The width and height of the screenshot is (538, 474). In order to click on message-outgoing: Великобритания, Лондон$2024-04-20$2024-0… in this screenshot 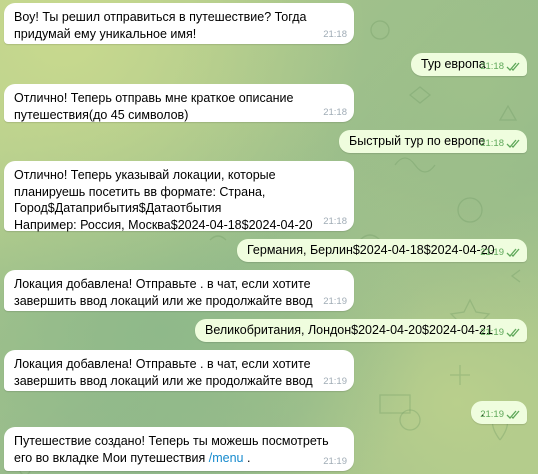, I will do `click(361, 330)`.